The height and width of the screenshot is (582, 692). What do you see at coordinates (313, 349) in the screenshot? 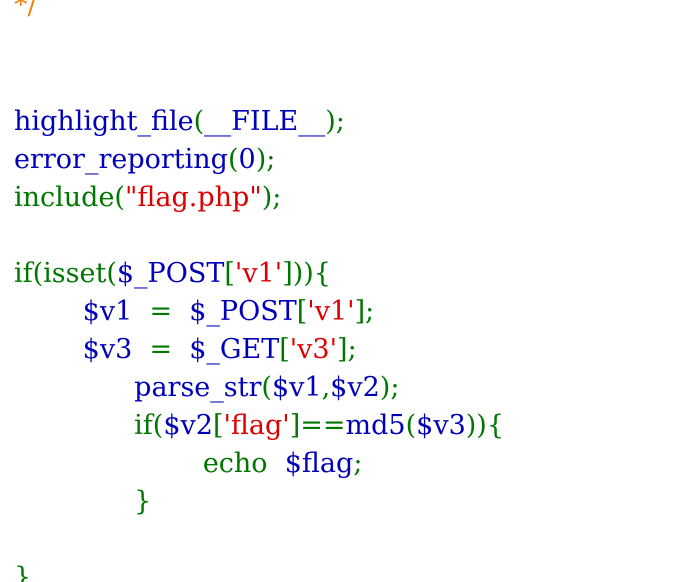
I see `code-token-string: 'v3'` at bounding box center [313, 349].